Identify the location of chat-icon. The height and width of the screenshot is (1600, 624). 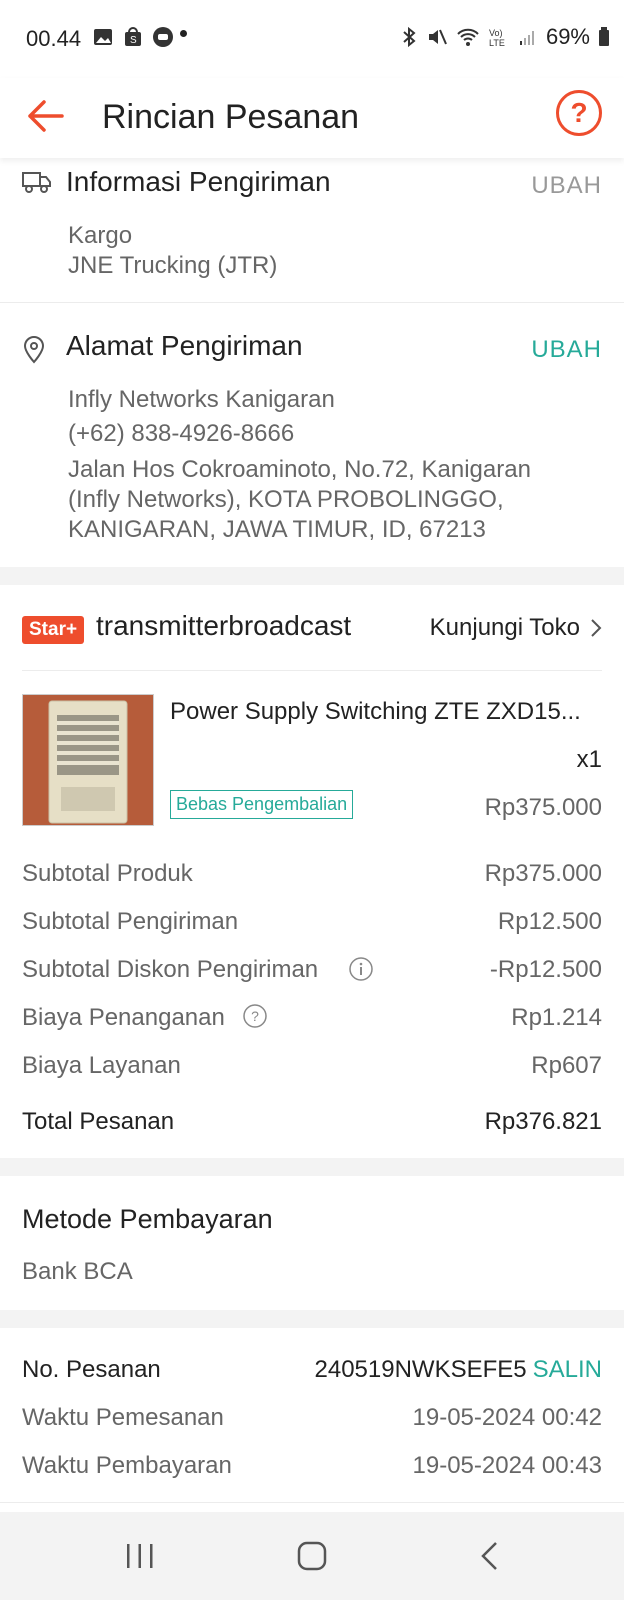
(163, 37).